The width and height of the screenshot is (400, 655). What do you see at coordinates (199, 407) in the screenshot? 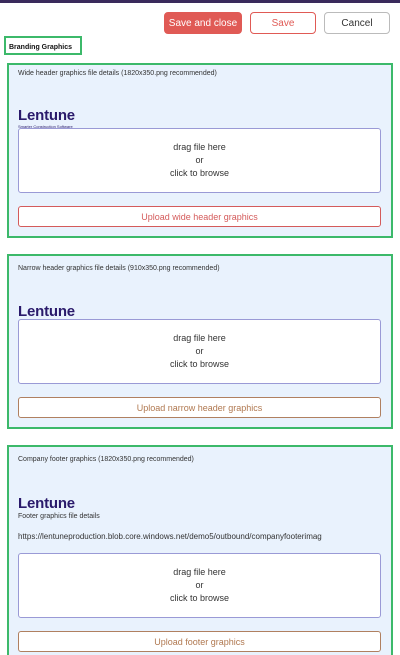
I see `upload-narrow-header-button: Upload narrow header graphics` at bounding box center [199, 407].